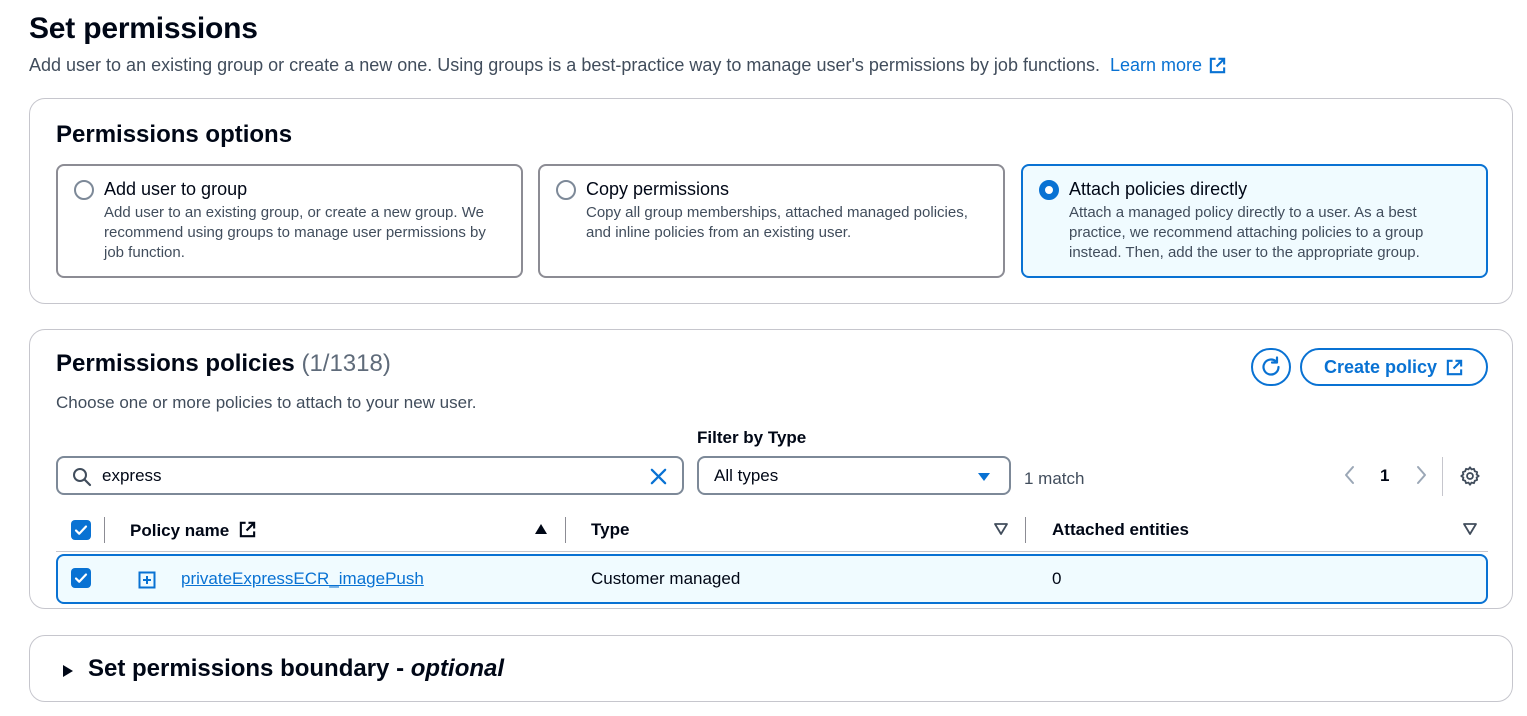 This screenshot has height=716, width=1527. What do you see at coordinates (771, 668) in the screenshot?
I see `permissions-boundary-panel: Set permissions boundary - optional` at bounding box center [771, 668].